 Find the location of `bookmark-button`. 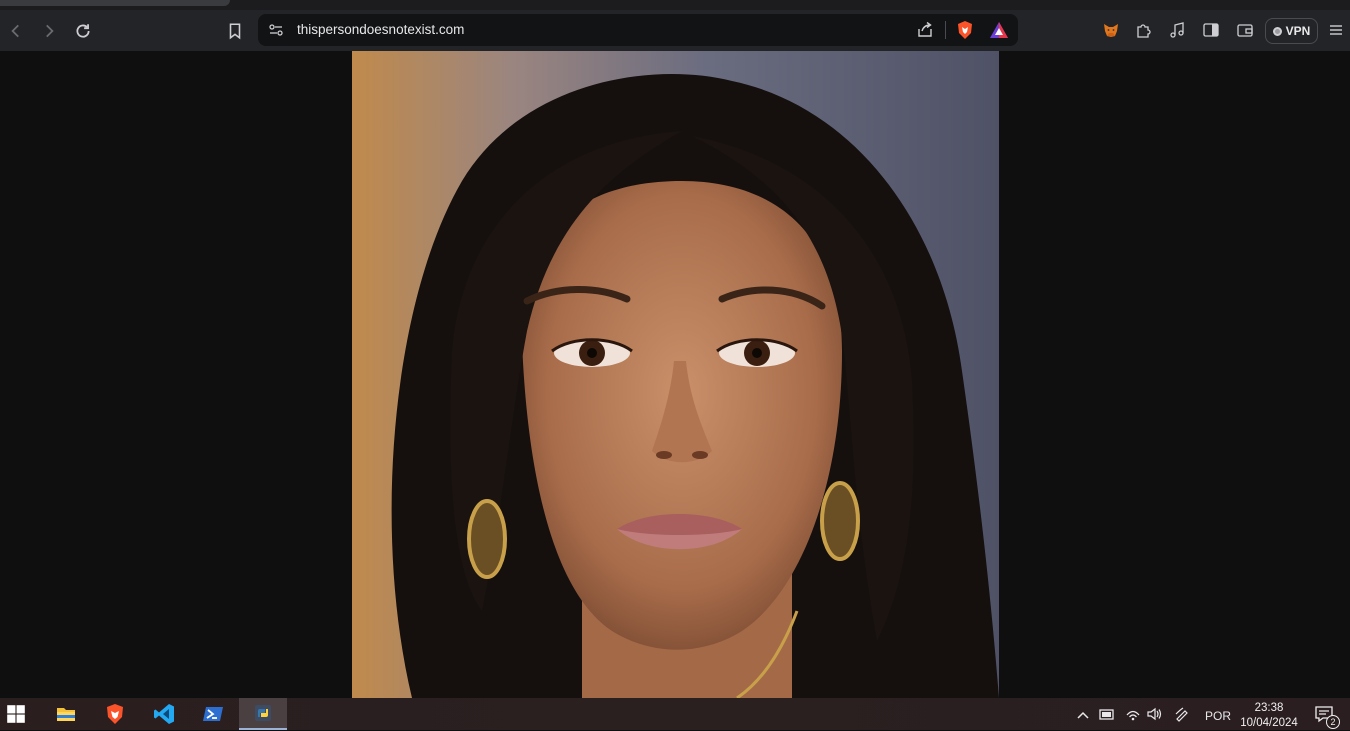

bookmark-button is located at coordinates (235, 31).